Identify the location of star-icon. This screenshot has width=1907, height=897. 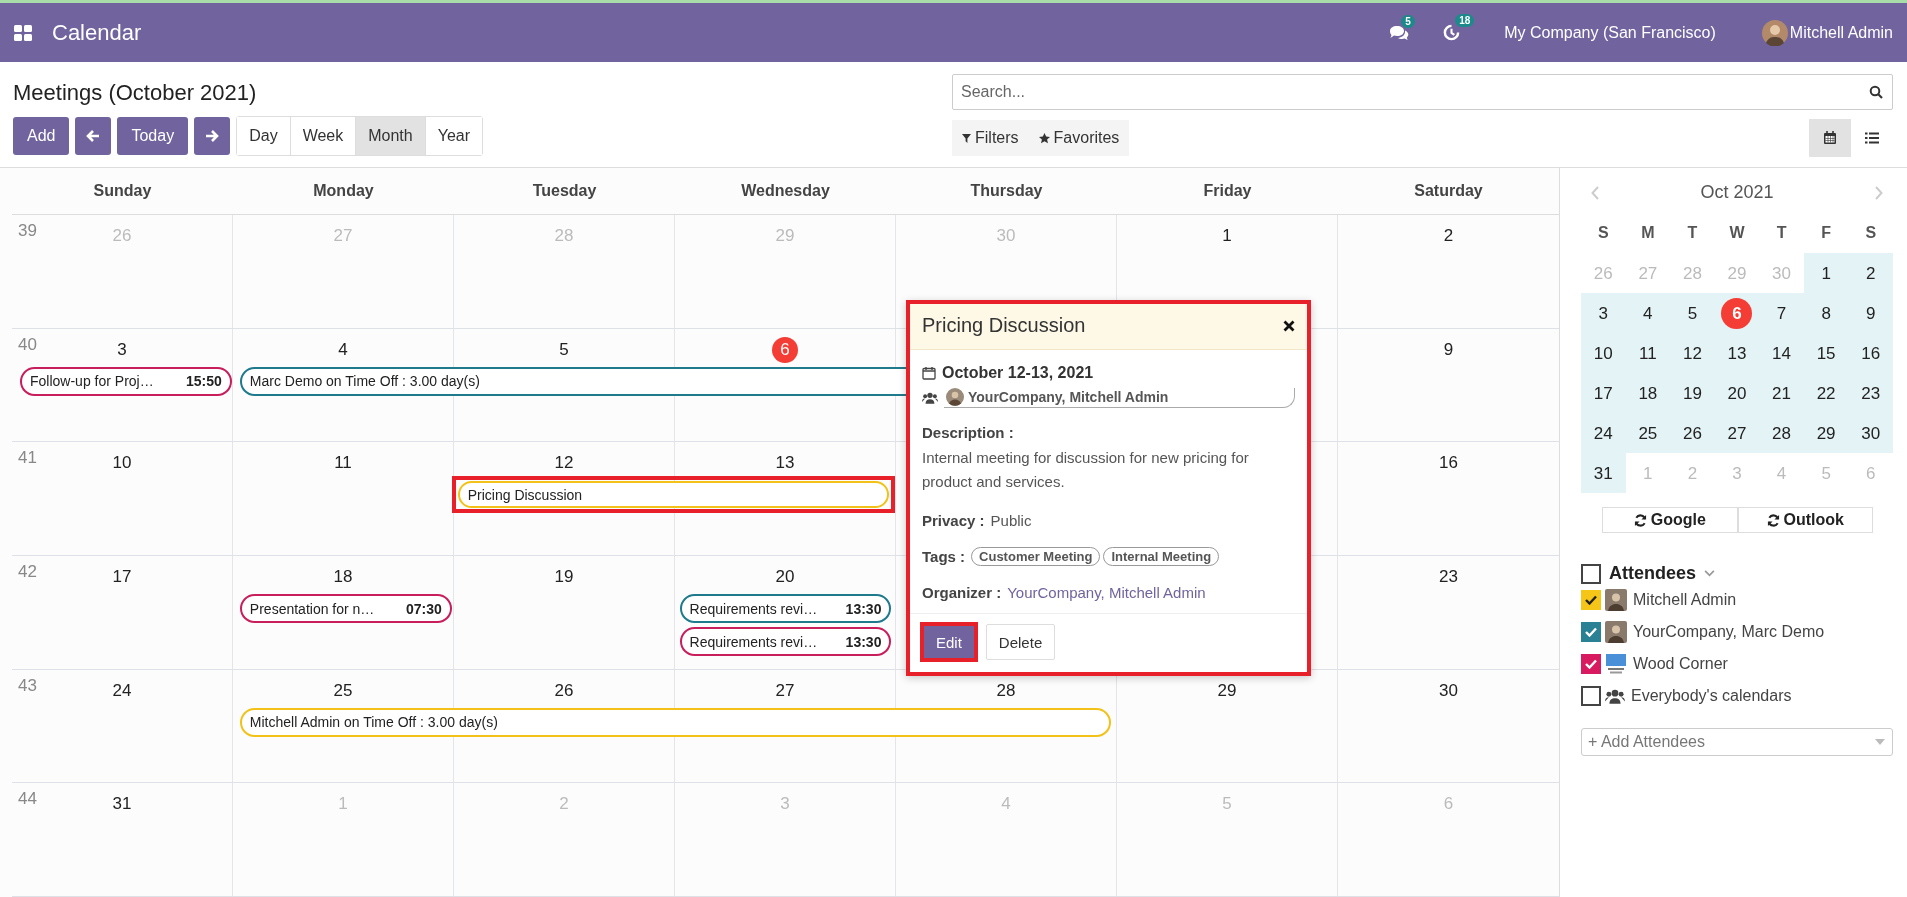
(1044, 138).